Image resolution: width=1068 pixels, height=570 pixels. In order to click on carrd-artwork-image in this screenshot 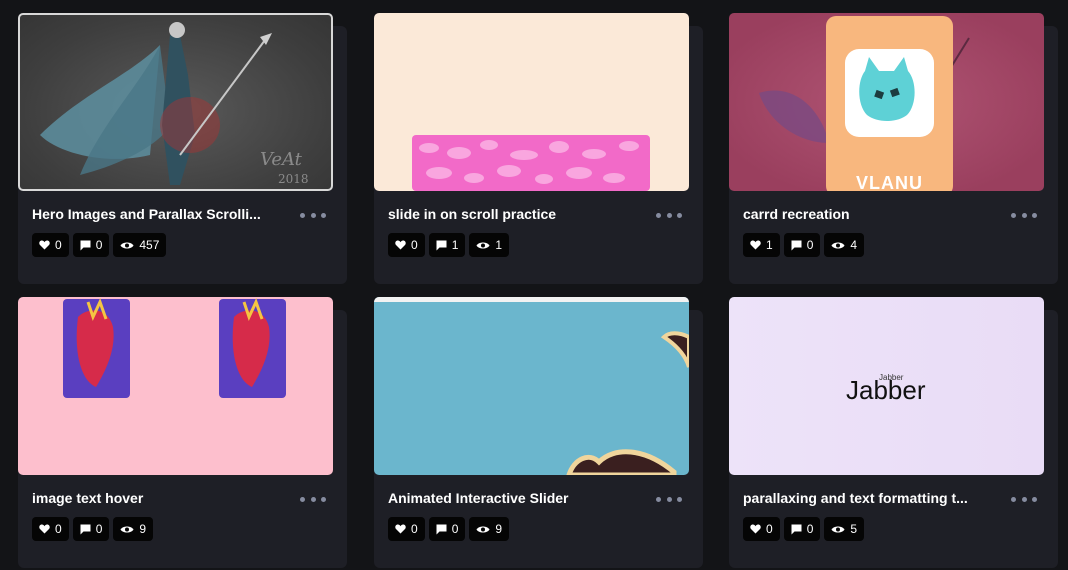, I will do `click(864, 103)`.